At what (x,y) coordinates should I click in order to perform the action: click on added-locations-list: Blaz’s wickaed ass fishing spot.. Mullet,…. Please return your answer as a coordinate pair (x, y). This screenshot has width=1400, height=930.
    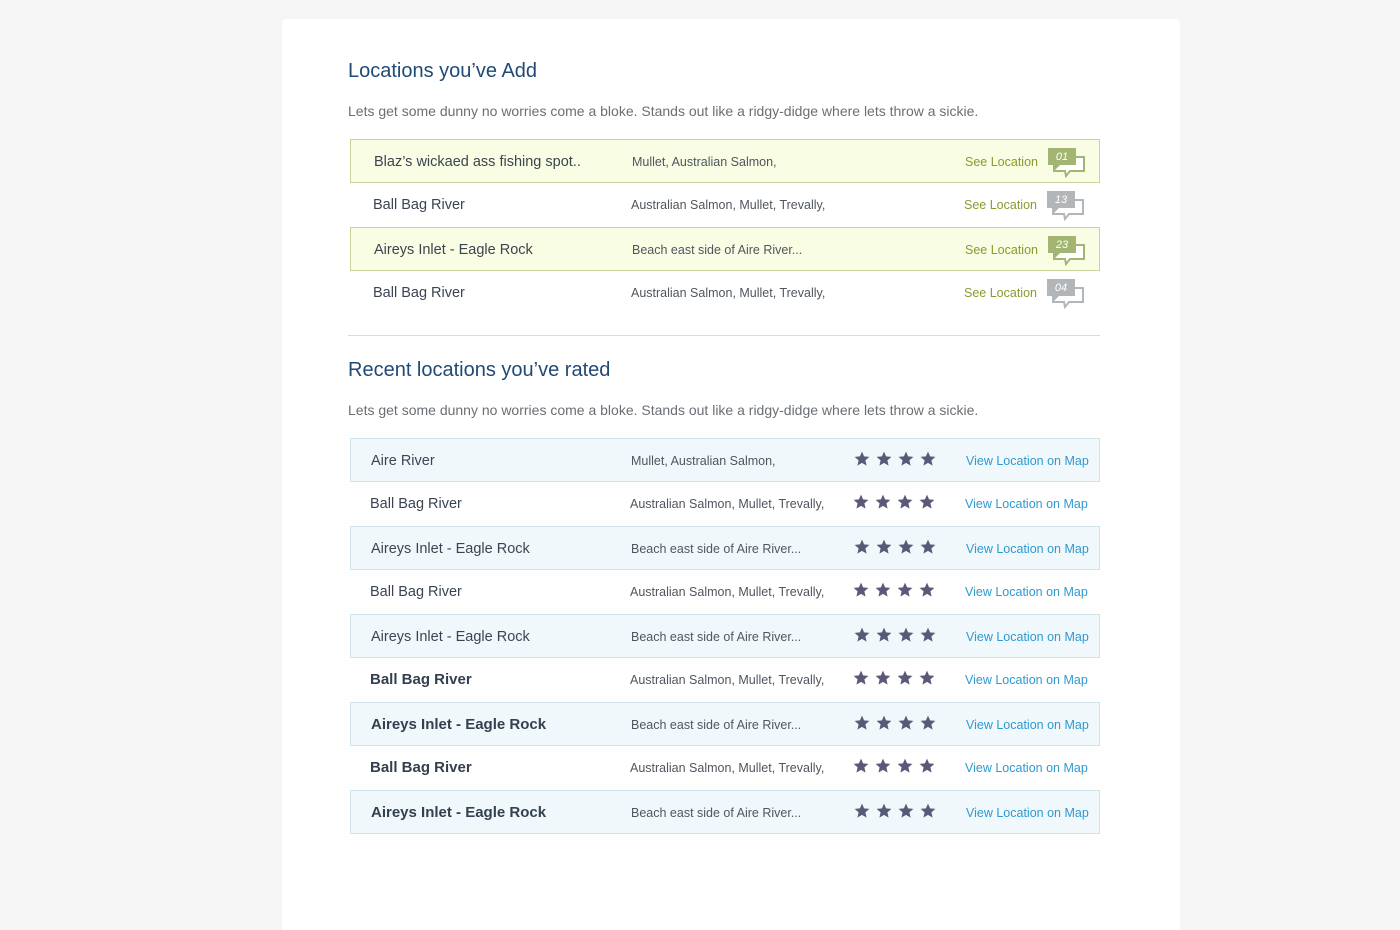
    Looking at the image, I should click on (725, 227).